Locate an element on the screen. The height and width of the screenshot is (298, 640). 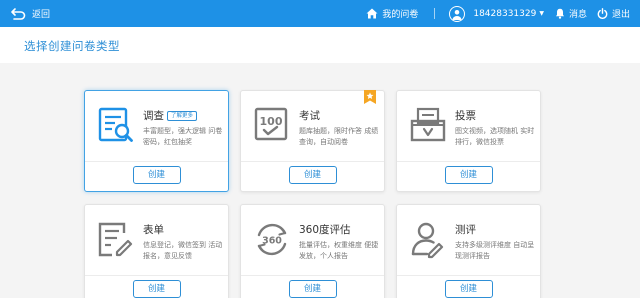
logout-button: 退出 is located at coordinates (613, 13).